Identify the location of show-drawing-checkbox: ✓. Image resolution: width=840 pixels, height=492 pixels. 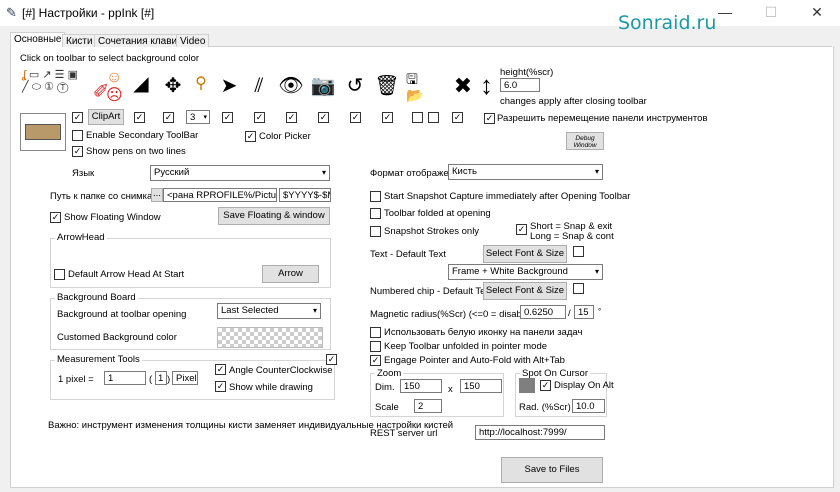
(220, 386).